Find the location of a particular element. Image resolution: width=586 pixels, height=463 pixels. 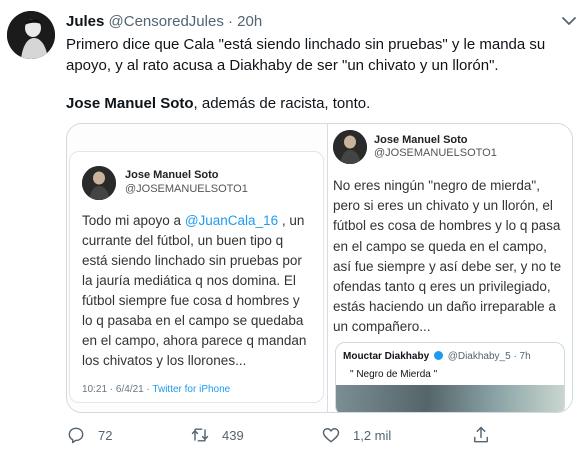

chevron-down-icon is located at coordinates (569, 21).